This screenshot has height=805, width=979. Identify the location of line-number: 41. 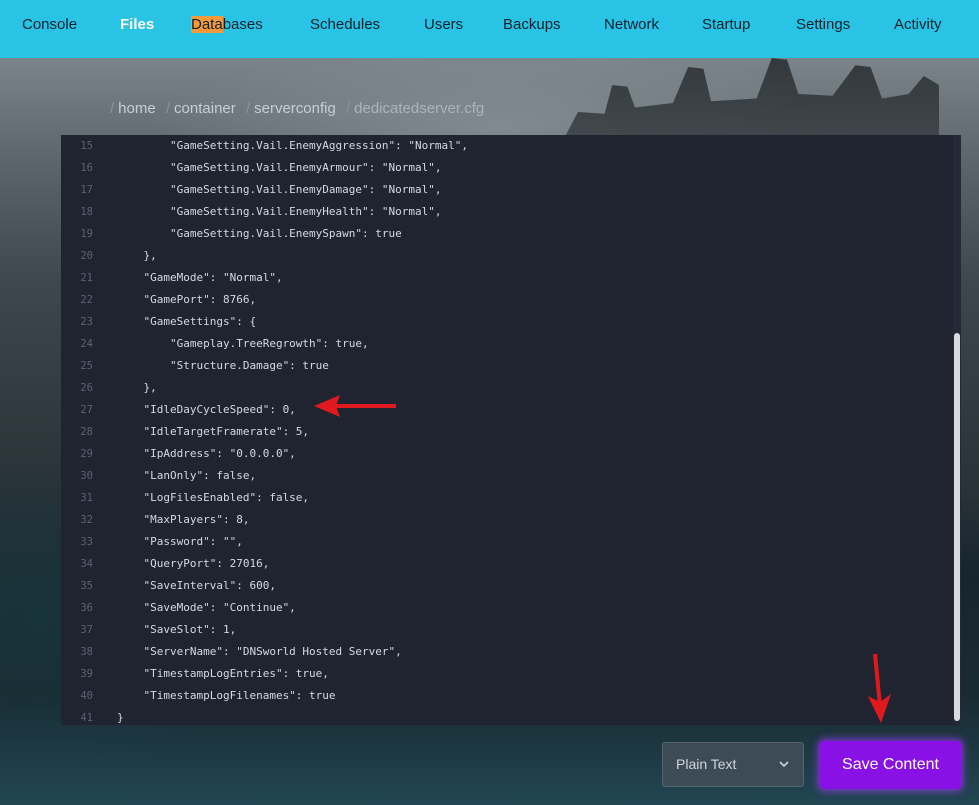
(86, 718).